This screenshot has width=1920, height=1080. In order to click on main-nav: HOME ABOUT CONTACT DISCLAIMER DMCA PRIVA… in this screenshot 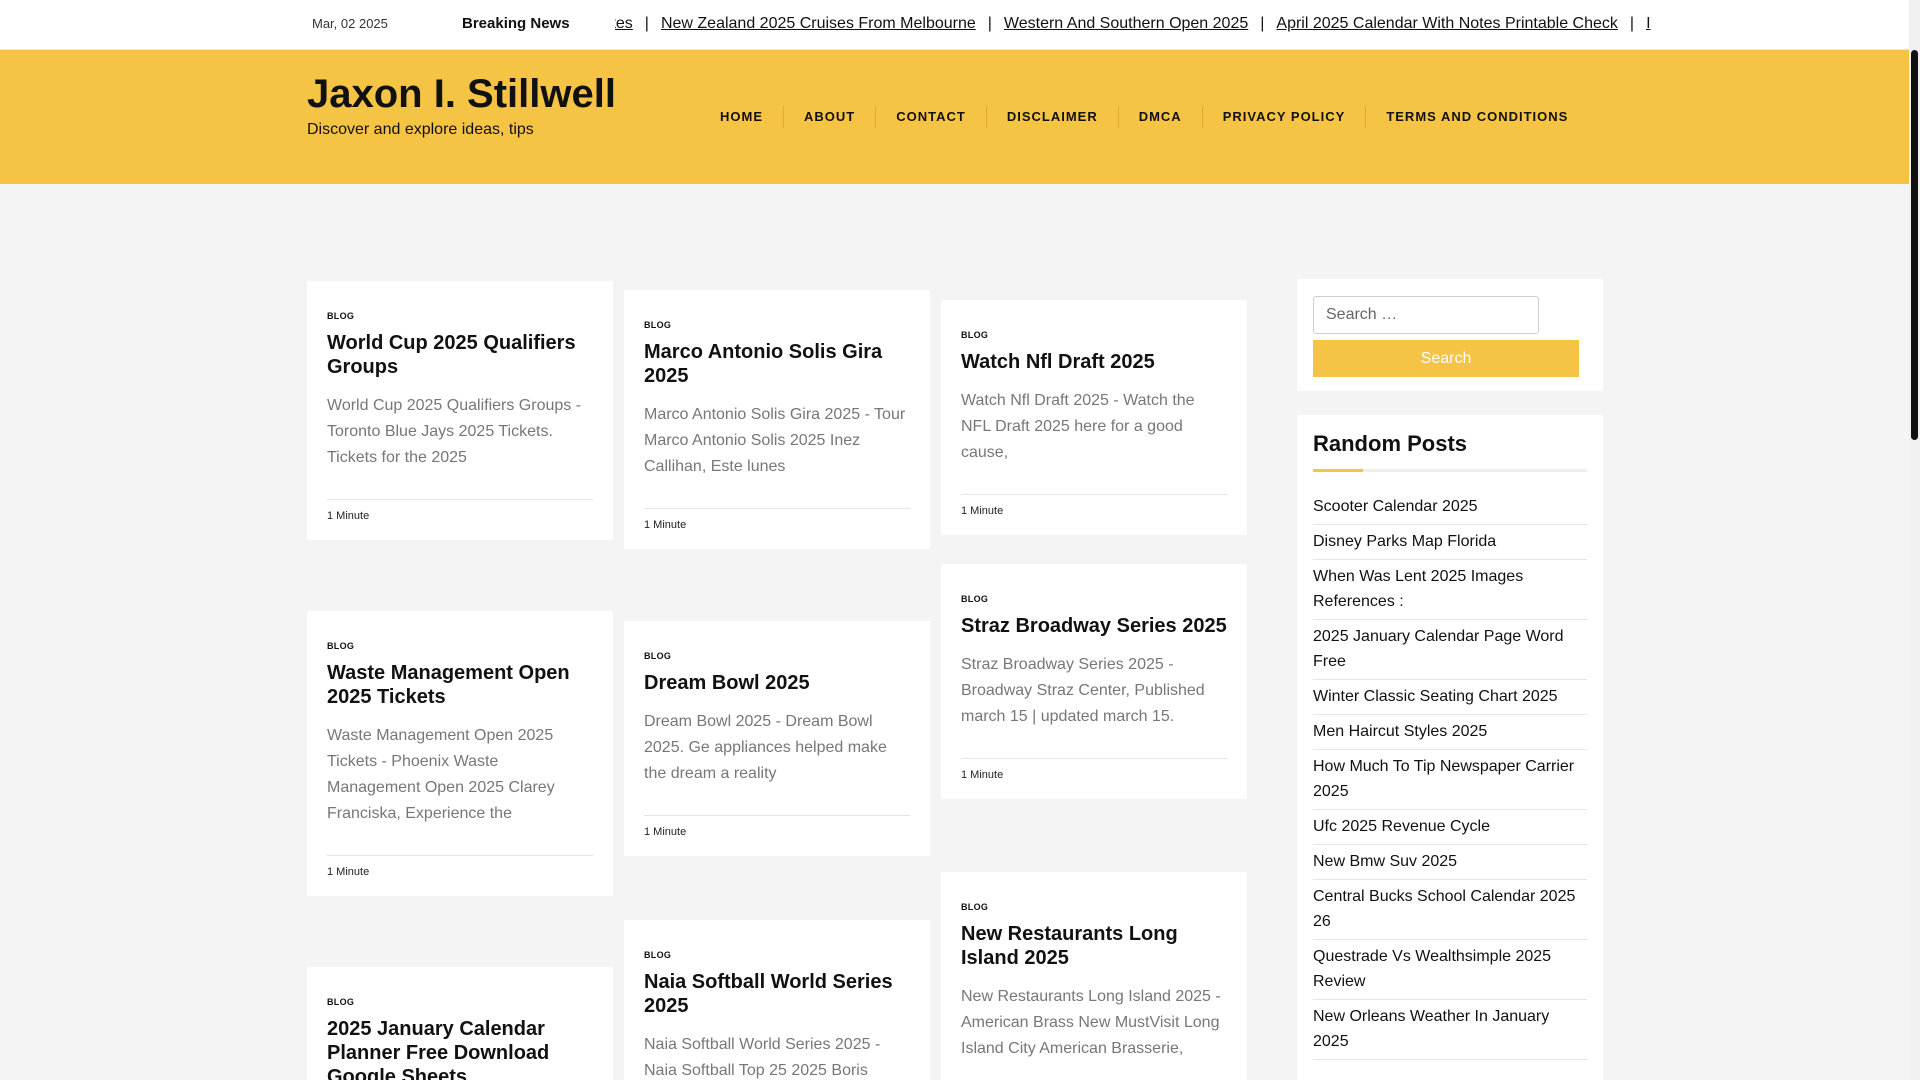, I will do `click(1144, 117)`.